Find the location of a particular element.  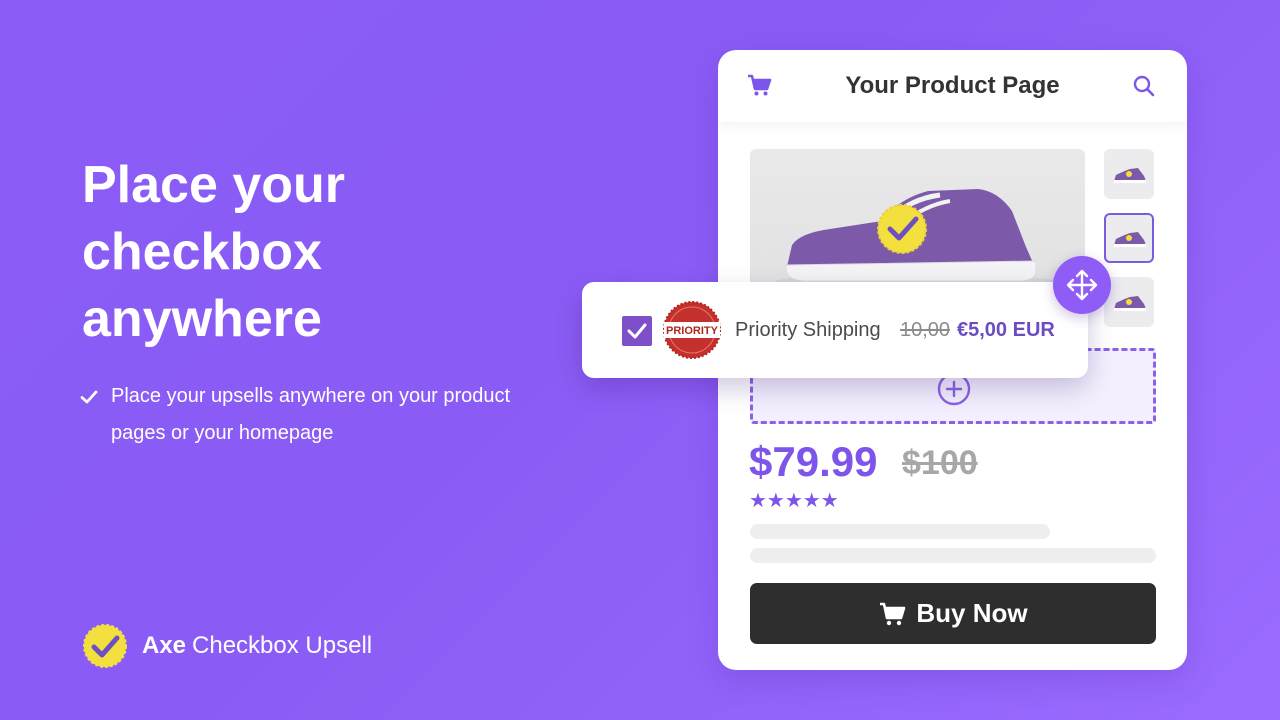

card-title: Your Product Page is located at coordinates (952, 85).